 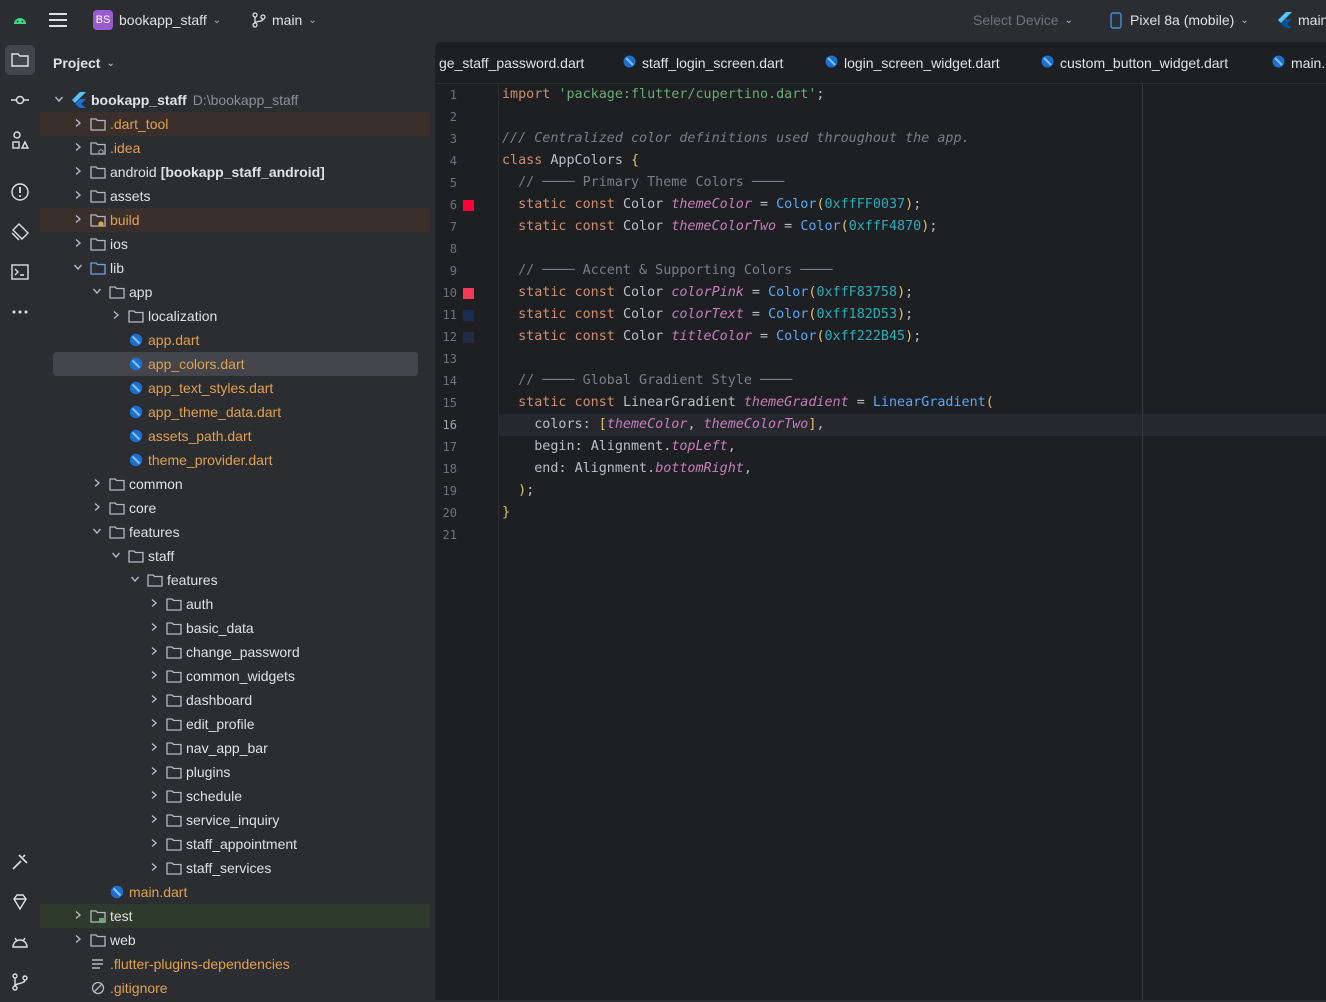 I want to click on project-switcher: BS bookapp_staff ⌄, so click(x=157, y=20).